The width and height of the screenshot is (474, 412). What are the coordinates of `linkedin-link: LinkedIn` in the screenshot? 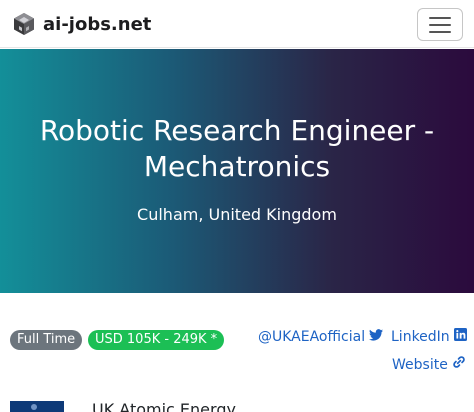 It's located at (429, 337).